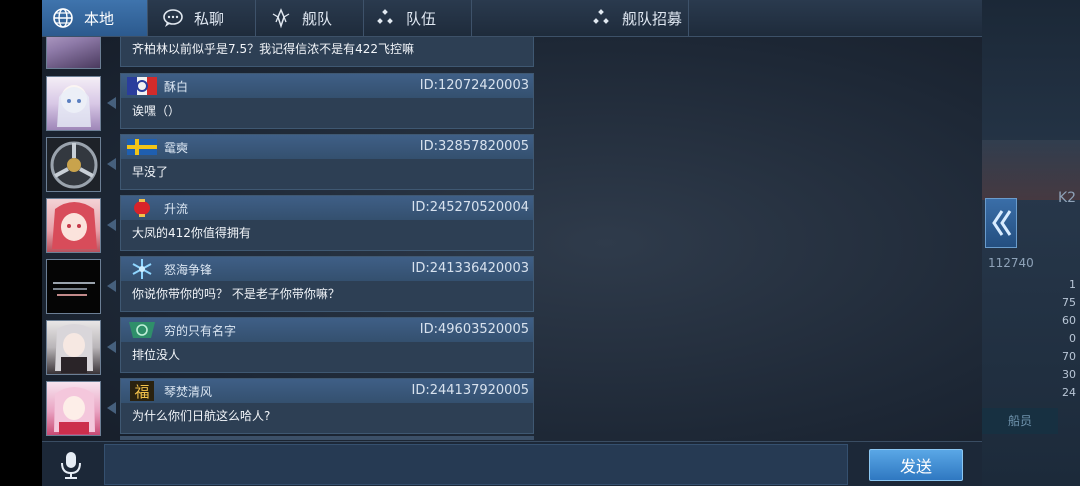 This screenshot has width=1080, height=486. Describe the element at coordinates (191, 233) in the screenshot. I see `message-text: 大凤的412你值得拥有` at that location.